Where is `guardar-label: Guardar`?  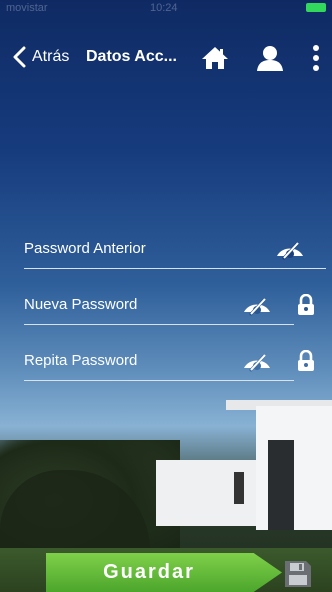
guardar-label: Guardar is located at coordinates (149, 572).